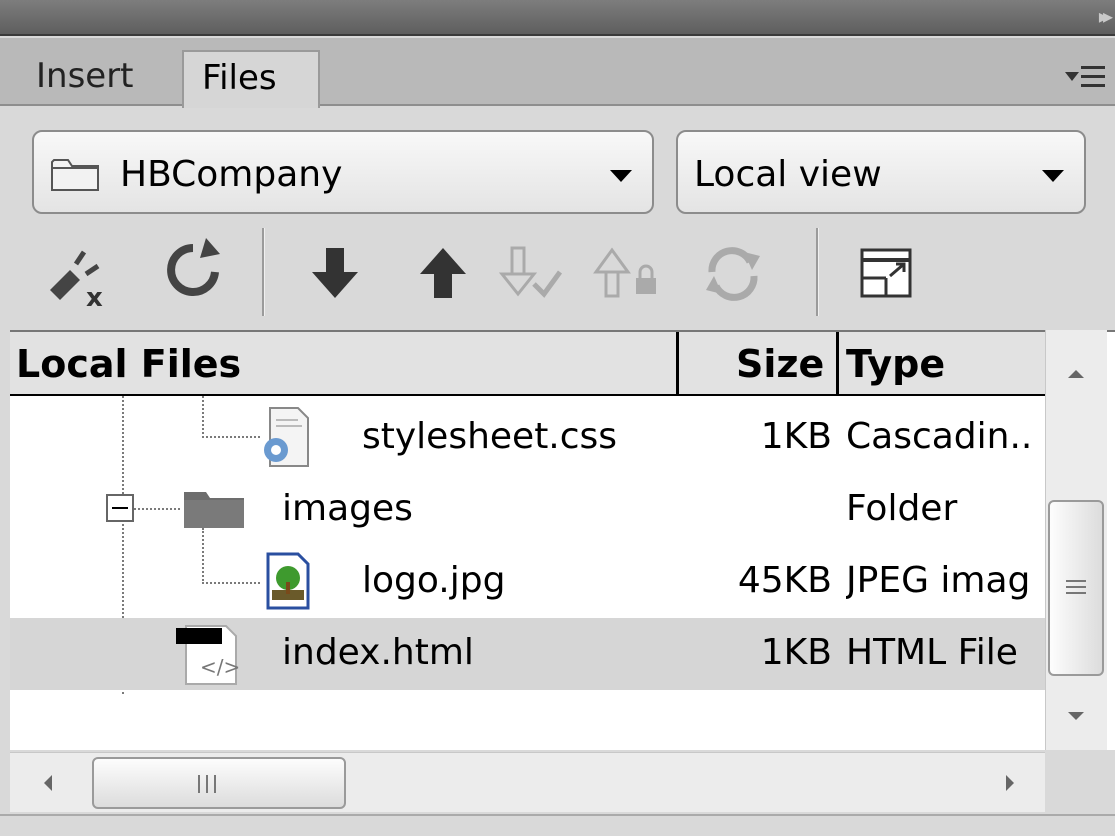  What do you see at coordinates (557, 825) in the screenshot?
I see `status-bar` at bounding box center [557, 825].